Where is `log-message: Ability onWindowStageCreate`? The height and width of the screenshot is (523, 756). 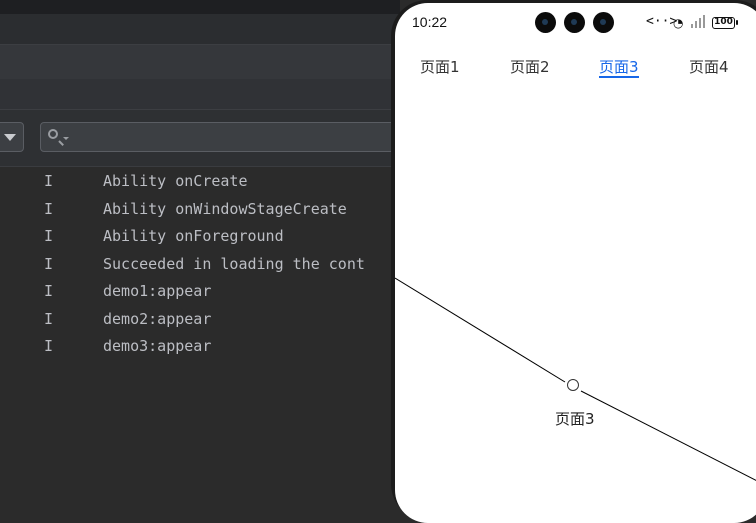 log-message: Ability onWindowStageCreate is located at coordinates (225, 208).